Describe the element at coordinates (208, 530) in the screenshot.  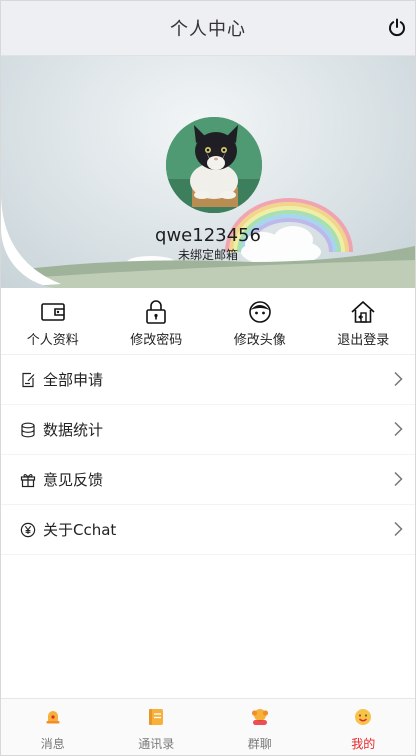
I see `menu-item-about: 关于Cchat` at that location.